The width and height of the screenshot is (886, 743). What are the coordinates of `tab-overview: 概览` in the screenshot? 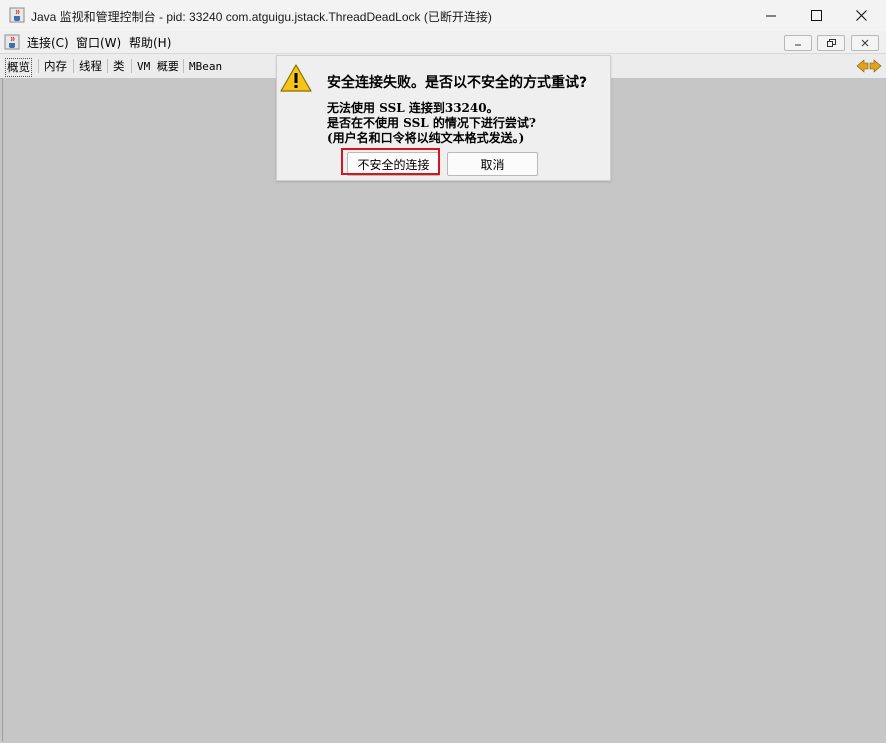 It's located at (18, 67).